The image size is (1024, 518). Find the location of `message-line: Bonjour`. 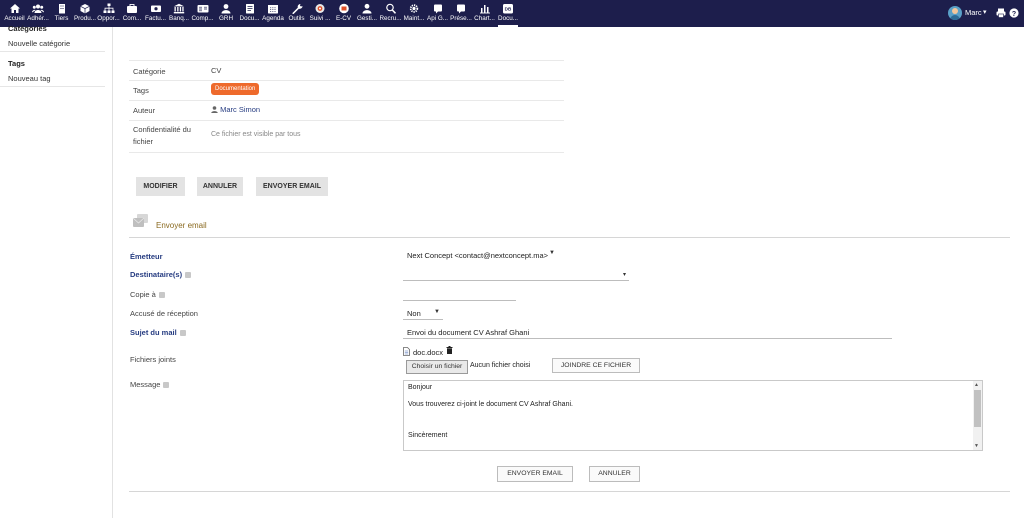

message-line: Bonjour is located at coordinates (420, 387).